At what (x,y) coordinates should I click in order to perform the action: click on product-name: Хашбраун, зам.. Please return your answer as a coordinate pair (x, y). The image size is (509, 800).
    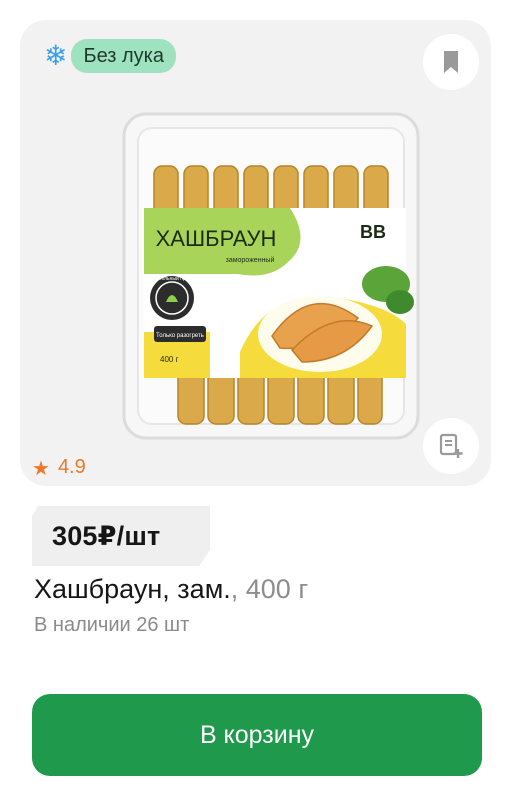
    Looking at the image, I should click on (132, 589).